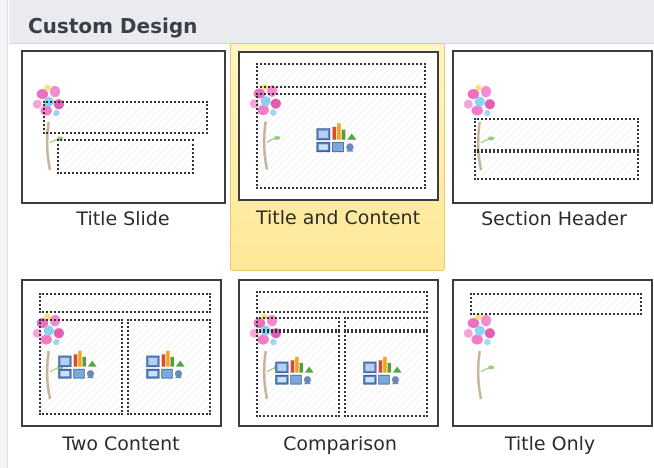 The height and width of the screenshot is (468, 654). I want to click on heading-placeholder-right, so click(386, 324).